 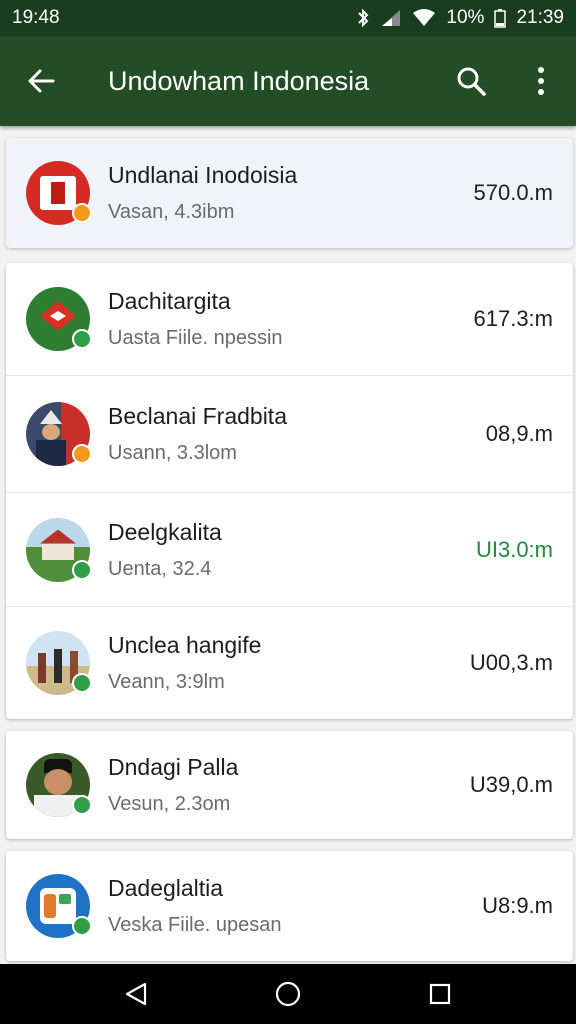 I want to click on card-group-3: Dadeglaltia Veska Fiile. upesan U8:9.m, so click(x=289, y=906).